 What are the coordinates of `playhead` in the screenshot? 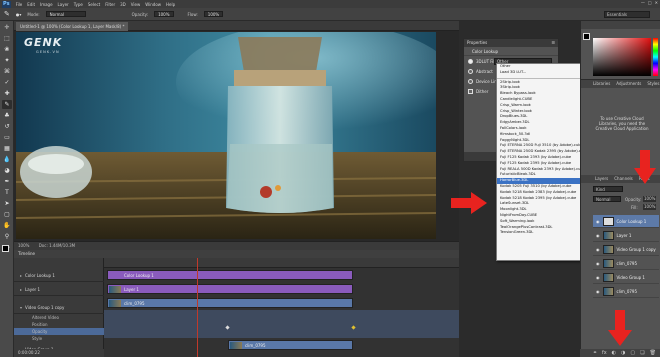 It's located at (197, 307).